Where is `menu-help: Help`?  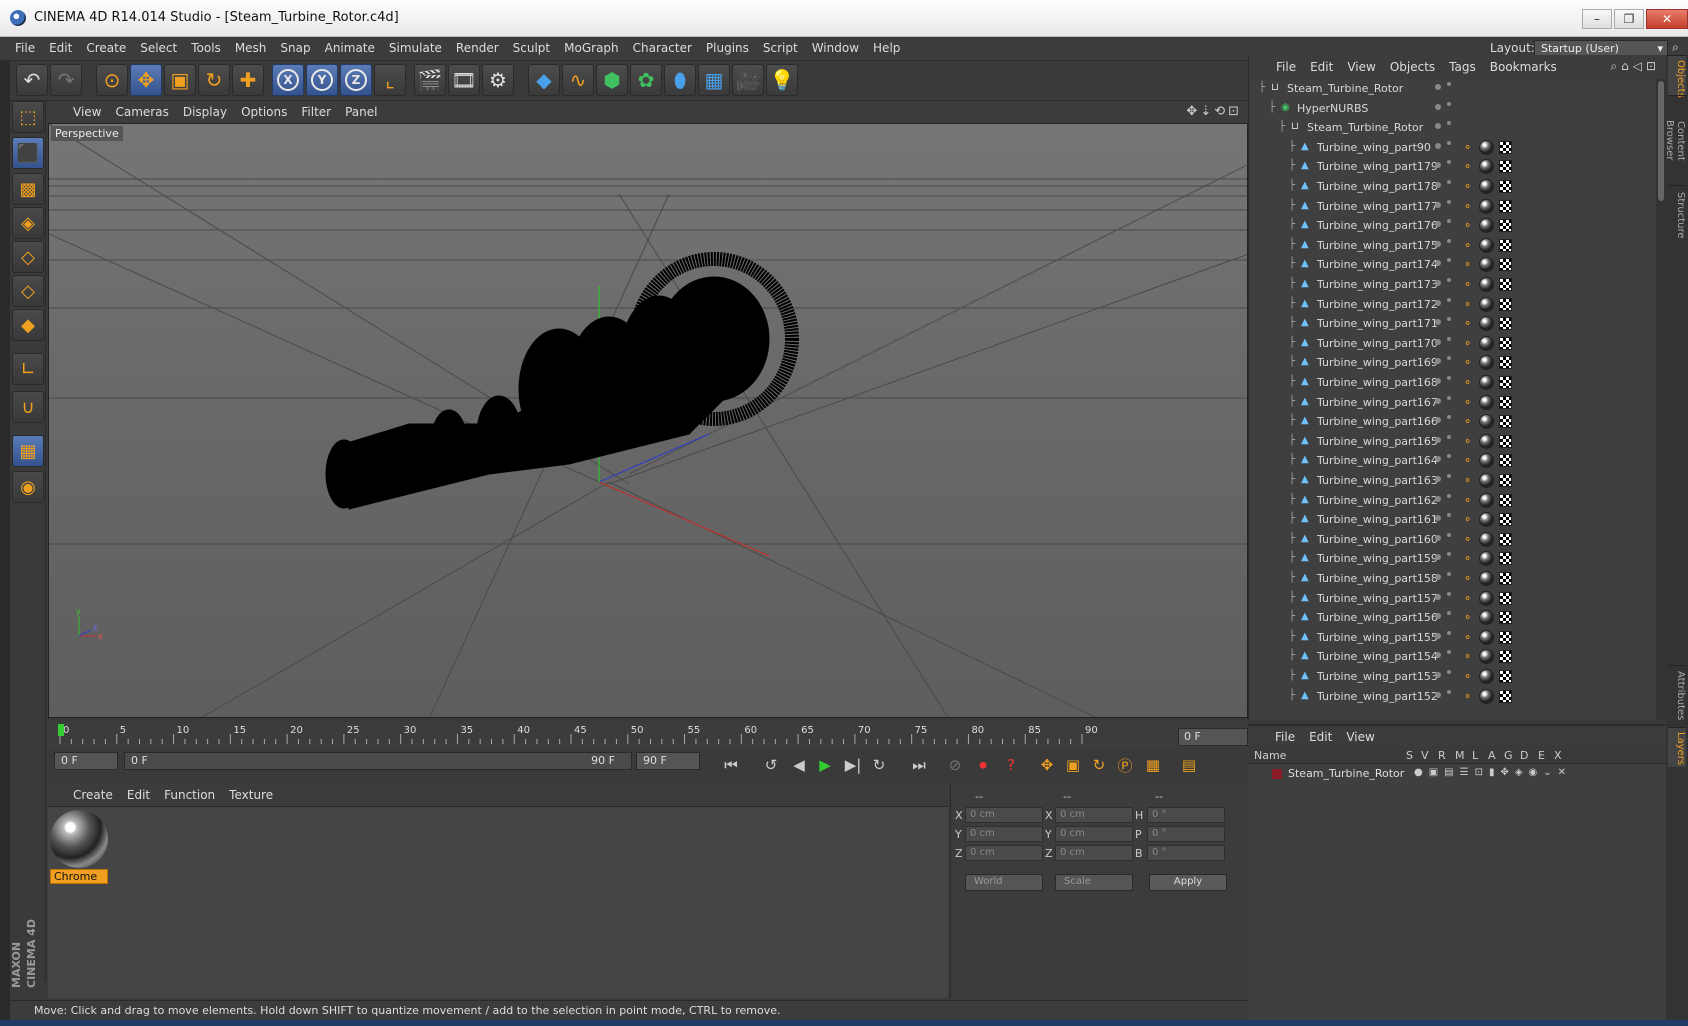 menu-help: Help is located at coordinates (886, 48).